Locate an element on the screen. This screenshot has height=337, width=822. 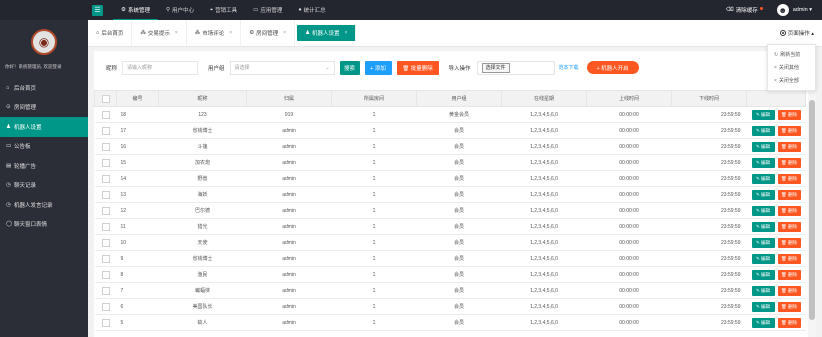
topnav-item-users: ⚲ 用户中心 is located at coordinates (180, 10).